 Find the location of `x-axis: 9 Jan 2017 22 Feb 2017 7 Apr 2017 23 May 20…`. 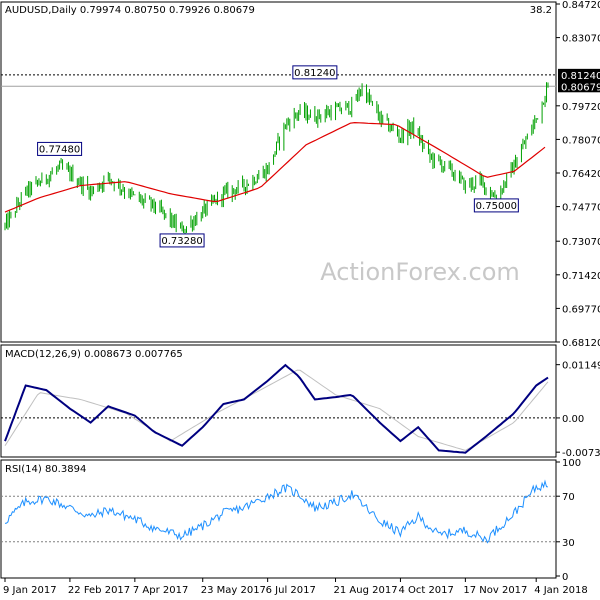

x-axis: 9 Jan 2017 22 Feb 2017 7 Apr 2017 23 May 20… is located at coordinates (295, 587).